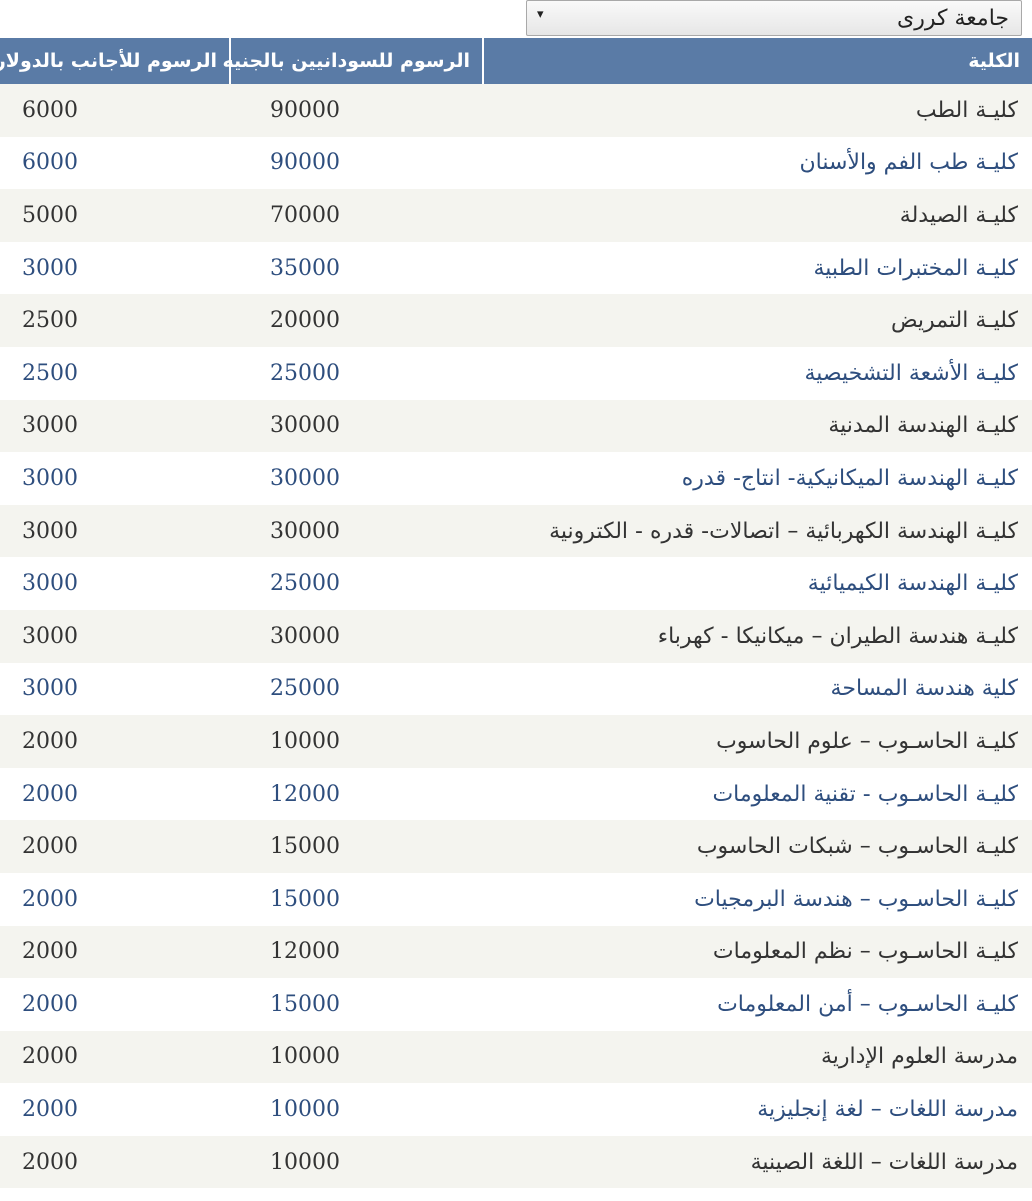 Image resolution: width=1032 pixels, height=1201 pixels. I want to click on college-name-cell: كليـة هندسة الطيران – ميكانيكا - كهرباء, so click(837, 636).